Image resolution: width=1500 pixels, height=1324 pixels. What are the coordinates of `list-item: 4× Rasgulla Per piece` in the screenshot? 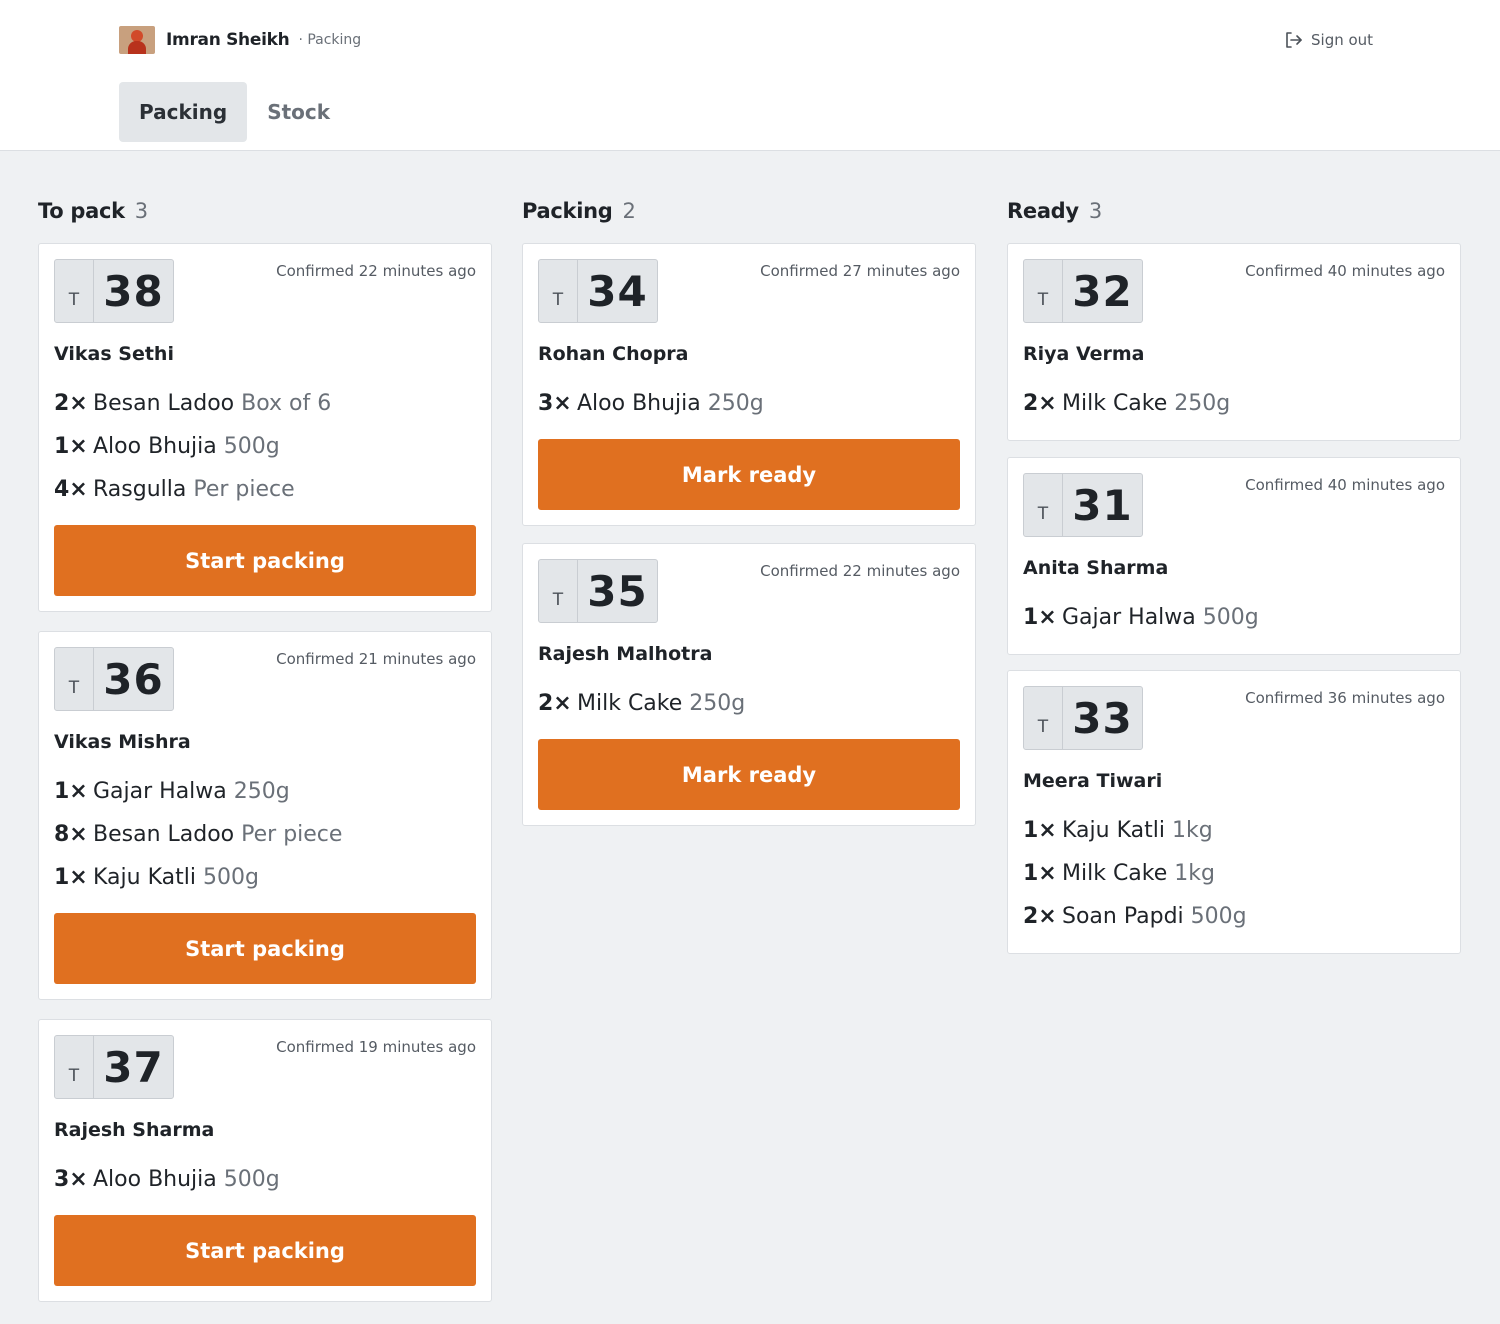 It's located at (265, 489).